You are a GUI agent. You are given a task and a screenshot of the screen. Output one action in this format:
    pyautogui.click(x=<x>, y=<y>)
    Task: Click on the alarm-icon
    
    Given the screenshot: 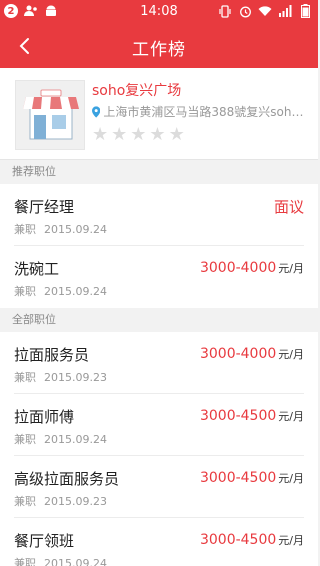 What is the action you would take?
    pyautogui.click(x=245, y=11)
    